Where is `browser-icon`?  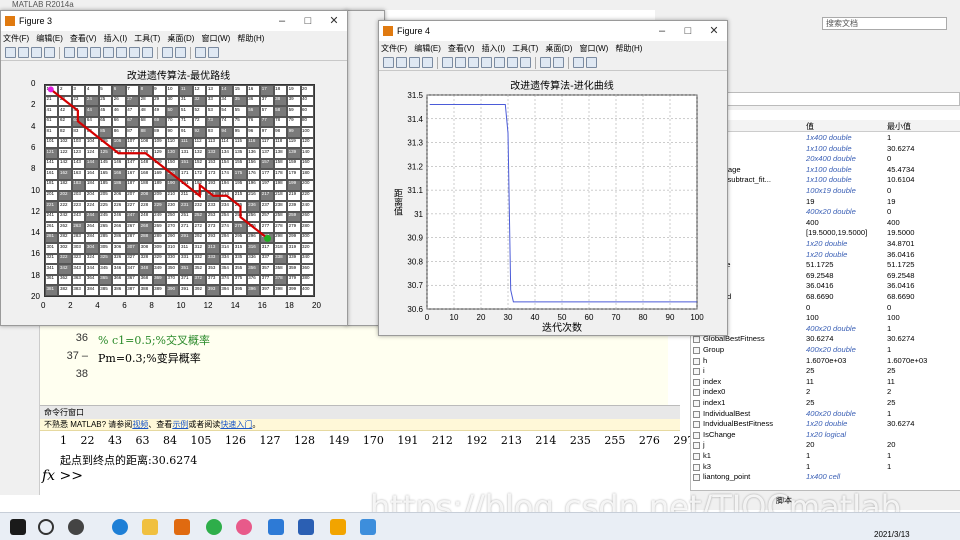 browser-icon is located at coordinates (214, 527).